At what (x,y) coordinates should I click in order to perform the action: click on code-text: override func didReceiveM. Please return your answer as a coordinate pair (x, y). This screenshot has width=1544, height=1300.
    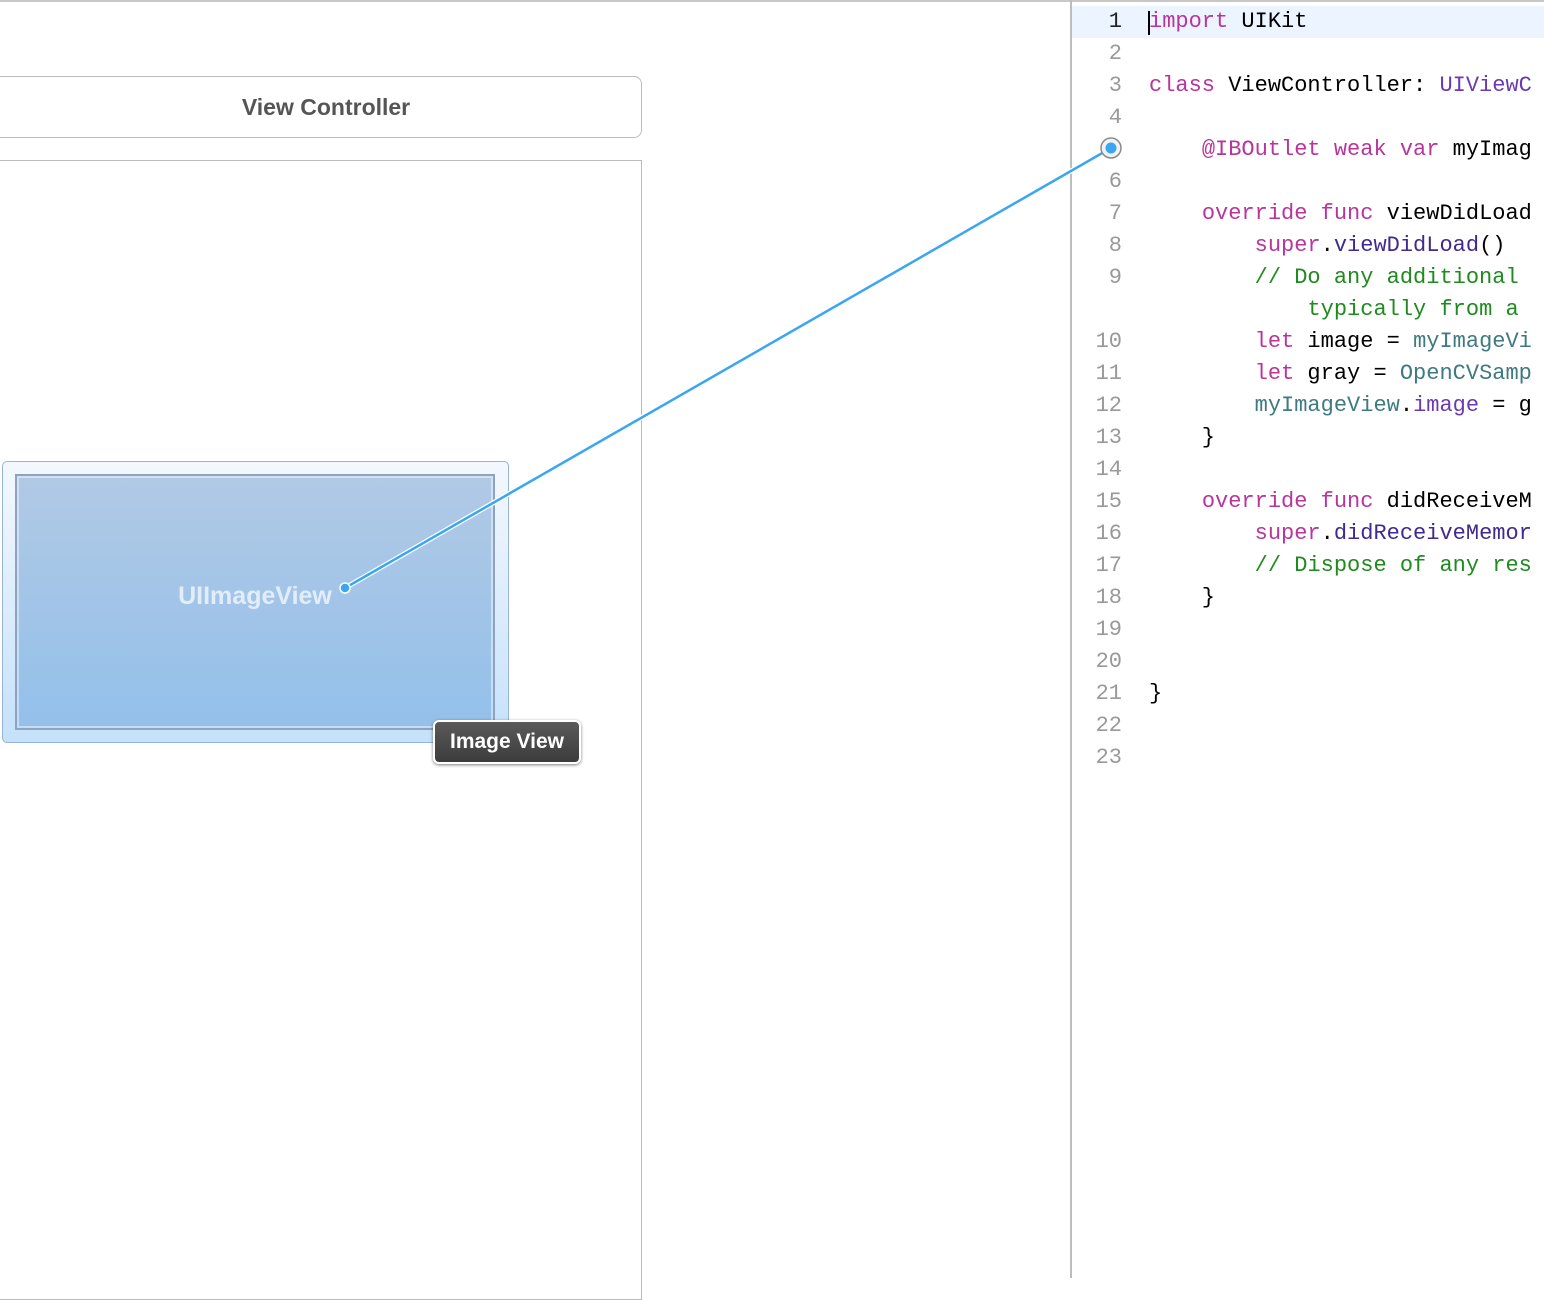
    Looking at the image, I should click on (1340, 502).